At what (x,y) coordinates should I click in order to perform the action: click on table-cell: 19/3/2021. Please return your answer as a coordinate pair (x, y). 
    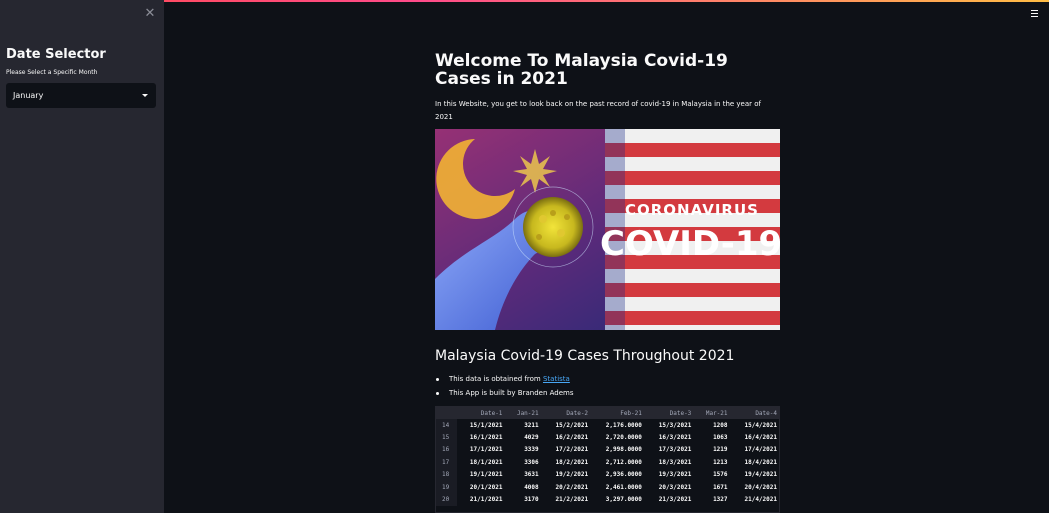
    Looking at the image, I should click on (675, 475).